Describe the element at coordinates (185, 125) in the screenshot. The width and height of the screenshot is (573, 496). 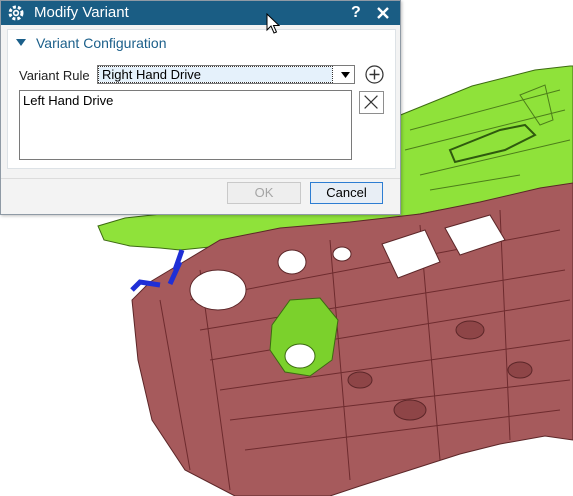
I see `variant-list: Left Hand Drive` at that location.